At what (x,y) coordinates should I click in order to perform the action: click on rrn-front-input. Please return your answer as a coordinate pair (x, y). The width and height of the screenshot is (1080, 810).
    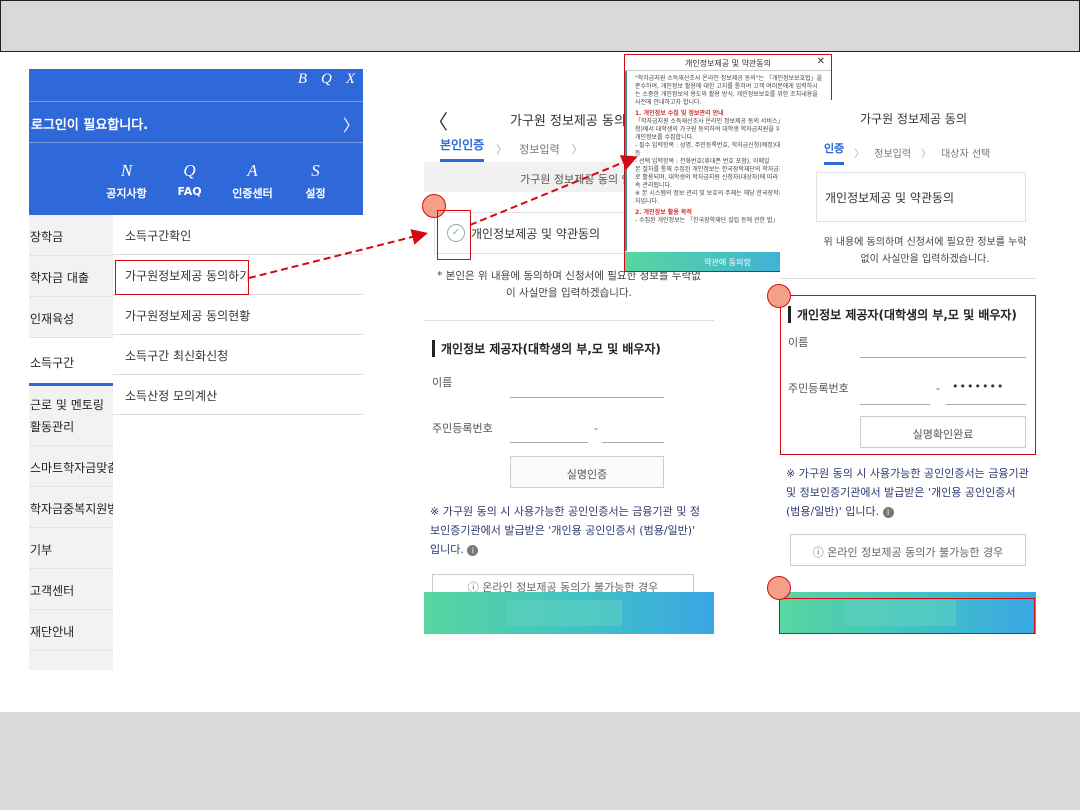
    Looking at the image, I should click on (549, 442).